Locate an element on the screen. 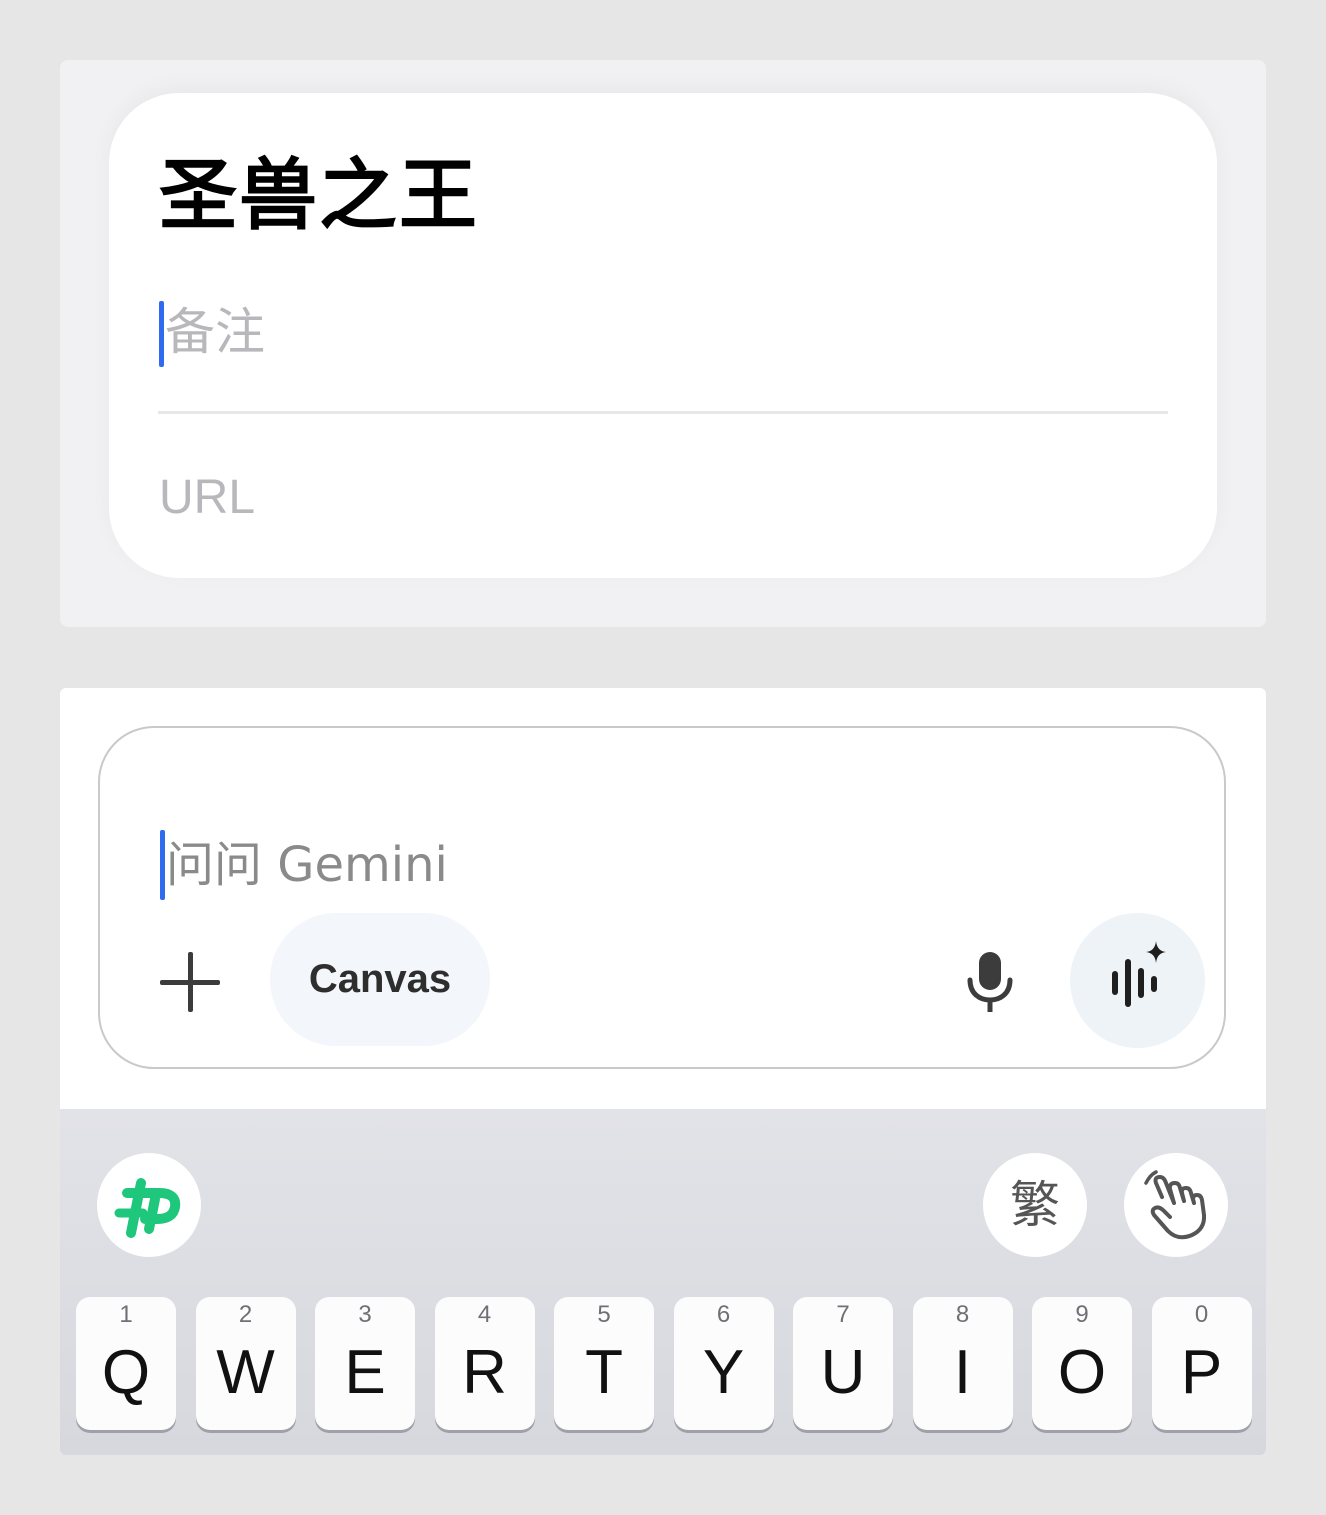 Image resolution: width=1326 pixels, height=1515 pixels. key-number: 9 is located at coordinates (1082, 1314).